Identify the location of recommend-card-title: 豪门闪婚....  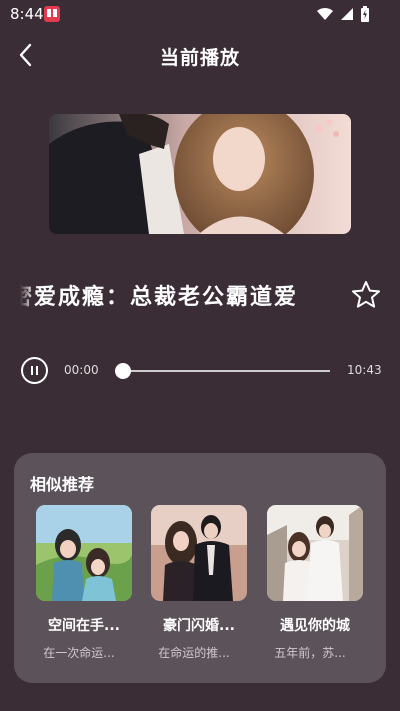
(199, 626).